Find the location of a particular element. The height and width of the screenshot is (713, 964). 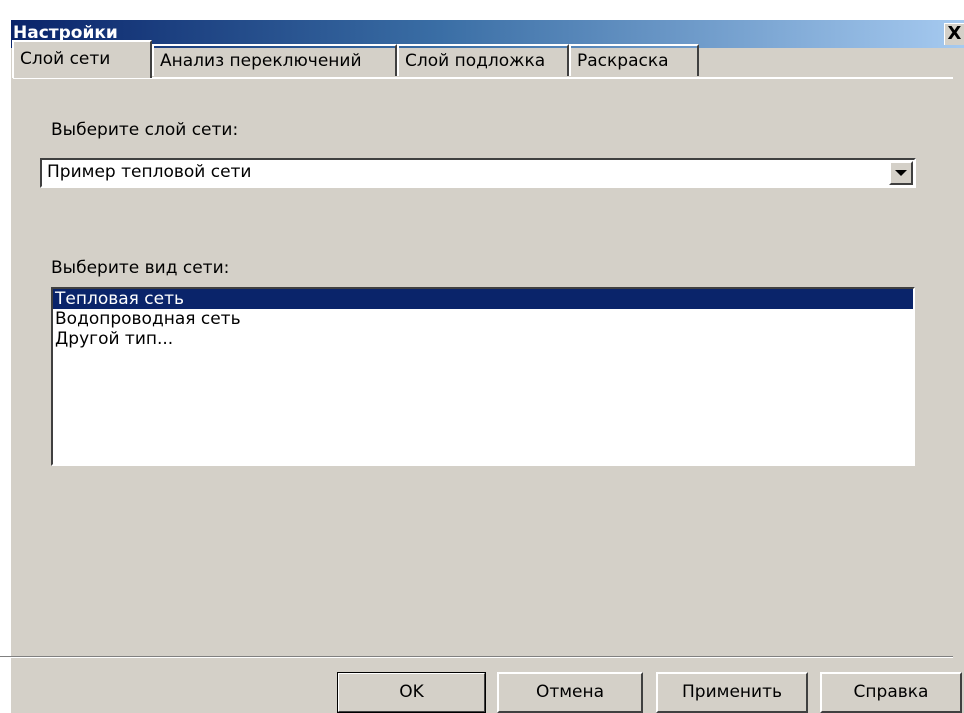

chevron-down-icon is located at coordinates (901, 173).